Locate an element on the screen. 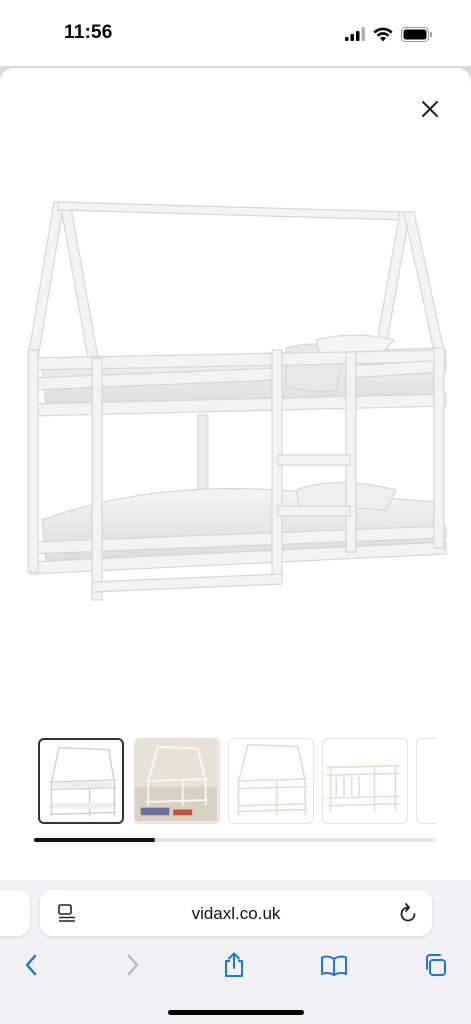 The image size is (471, 1024). thumbnail-bunk-bed-icon is located at coordinates (83, 781).